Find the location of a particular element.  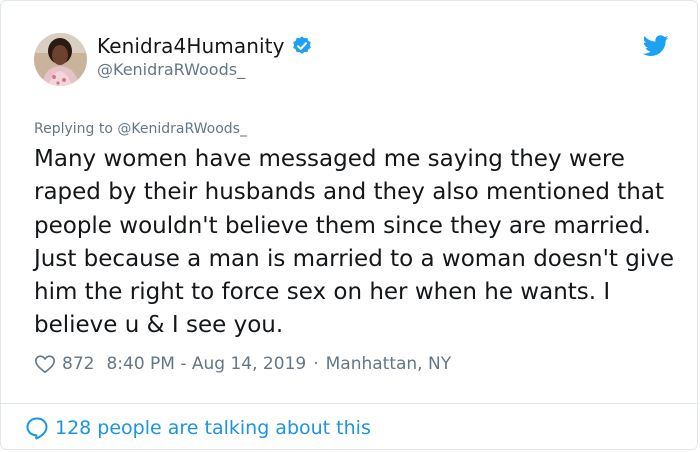

reply-mention-link: @KenidraRWoods_ is located at coordinates (182, 129).